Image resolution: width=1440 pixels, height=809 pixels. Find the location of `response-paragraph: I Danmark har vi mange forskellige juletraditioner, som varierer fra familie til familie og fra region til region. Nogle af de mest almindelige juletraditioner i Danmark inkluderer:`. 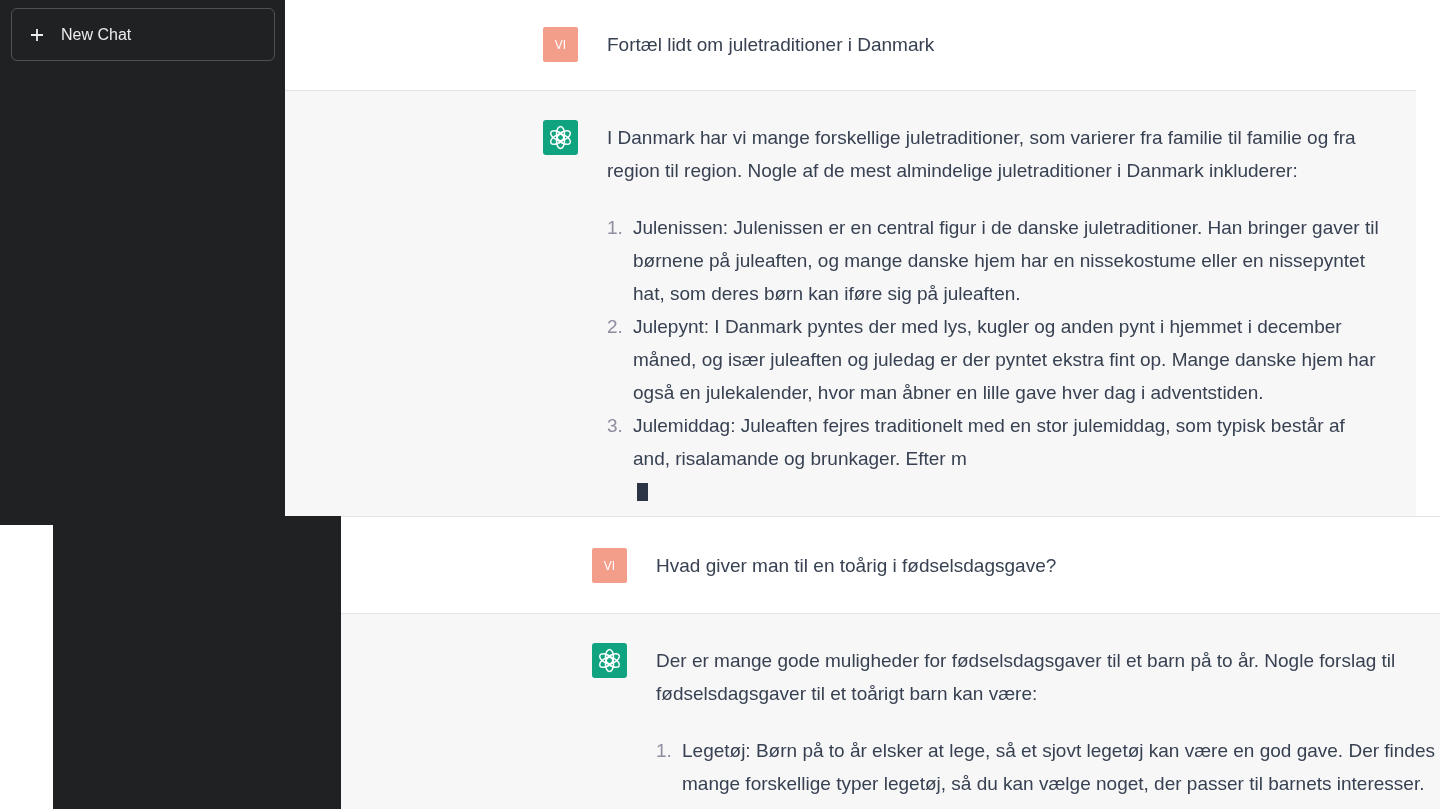

response-paragraph: I Danmark har vi mange forskellige juletraditioner, som varierer fra familie til familie og fra region til region. Nogle af de mest almindelige juletraditioner i Danmark inkluderer: is located at coordinates (982, 154).